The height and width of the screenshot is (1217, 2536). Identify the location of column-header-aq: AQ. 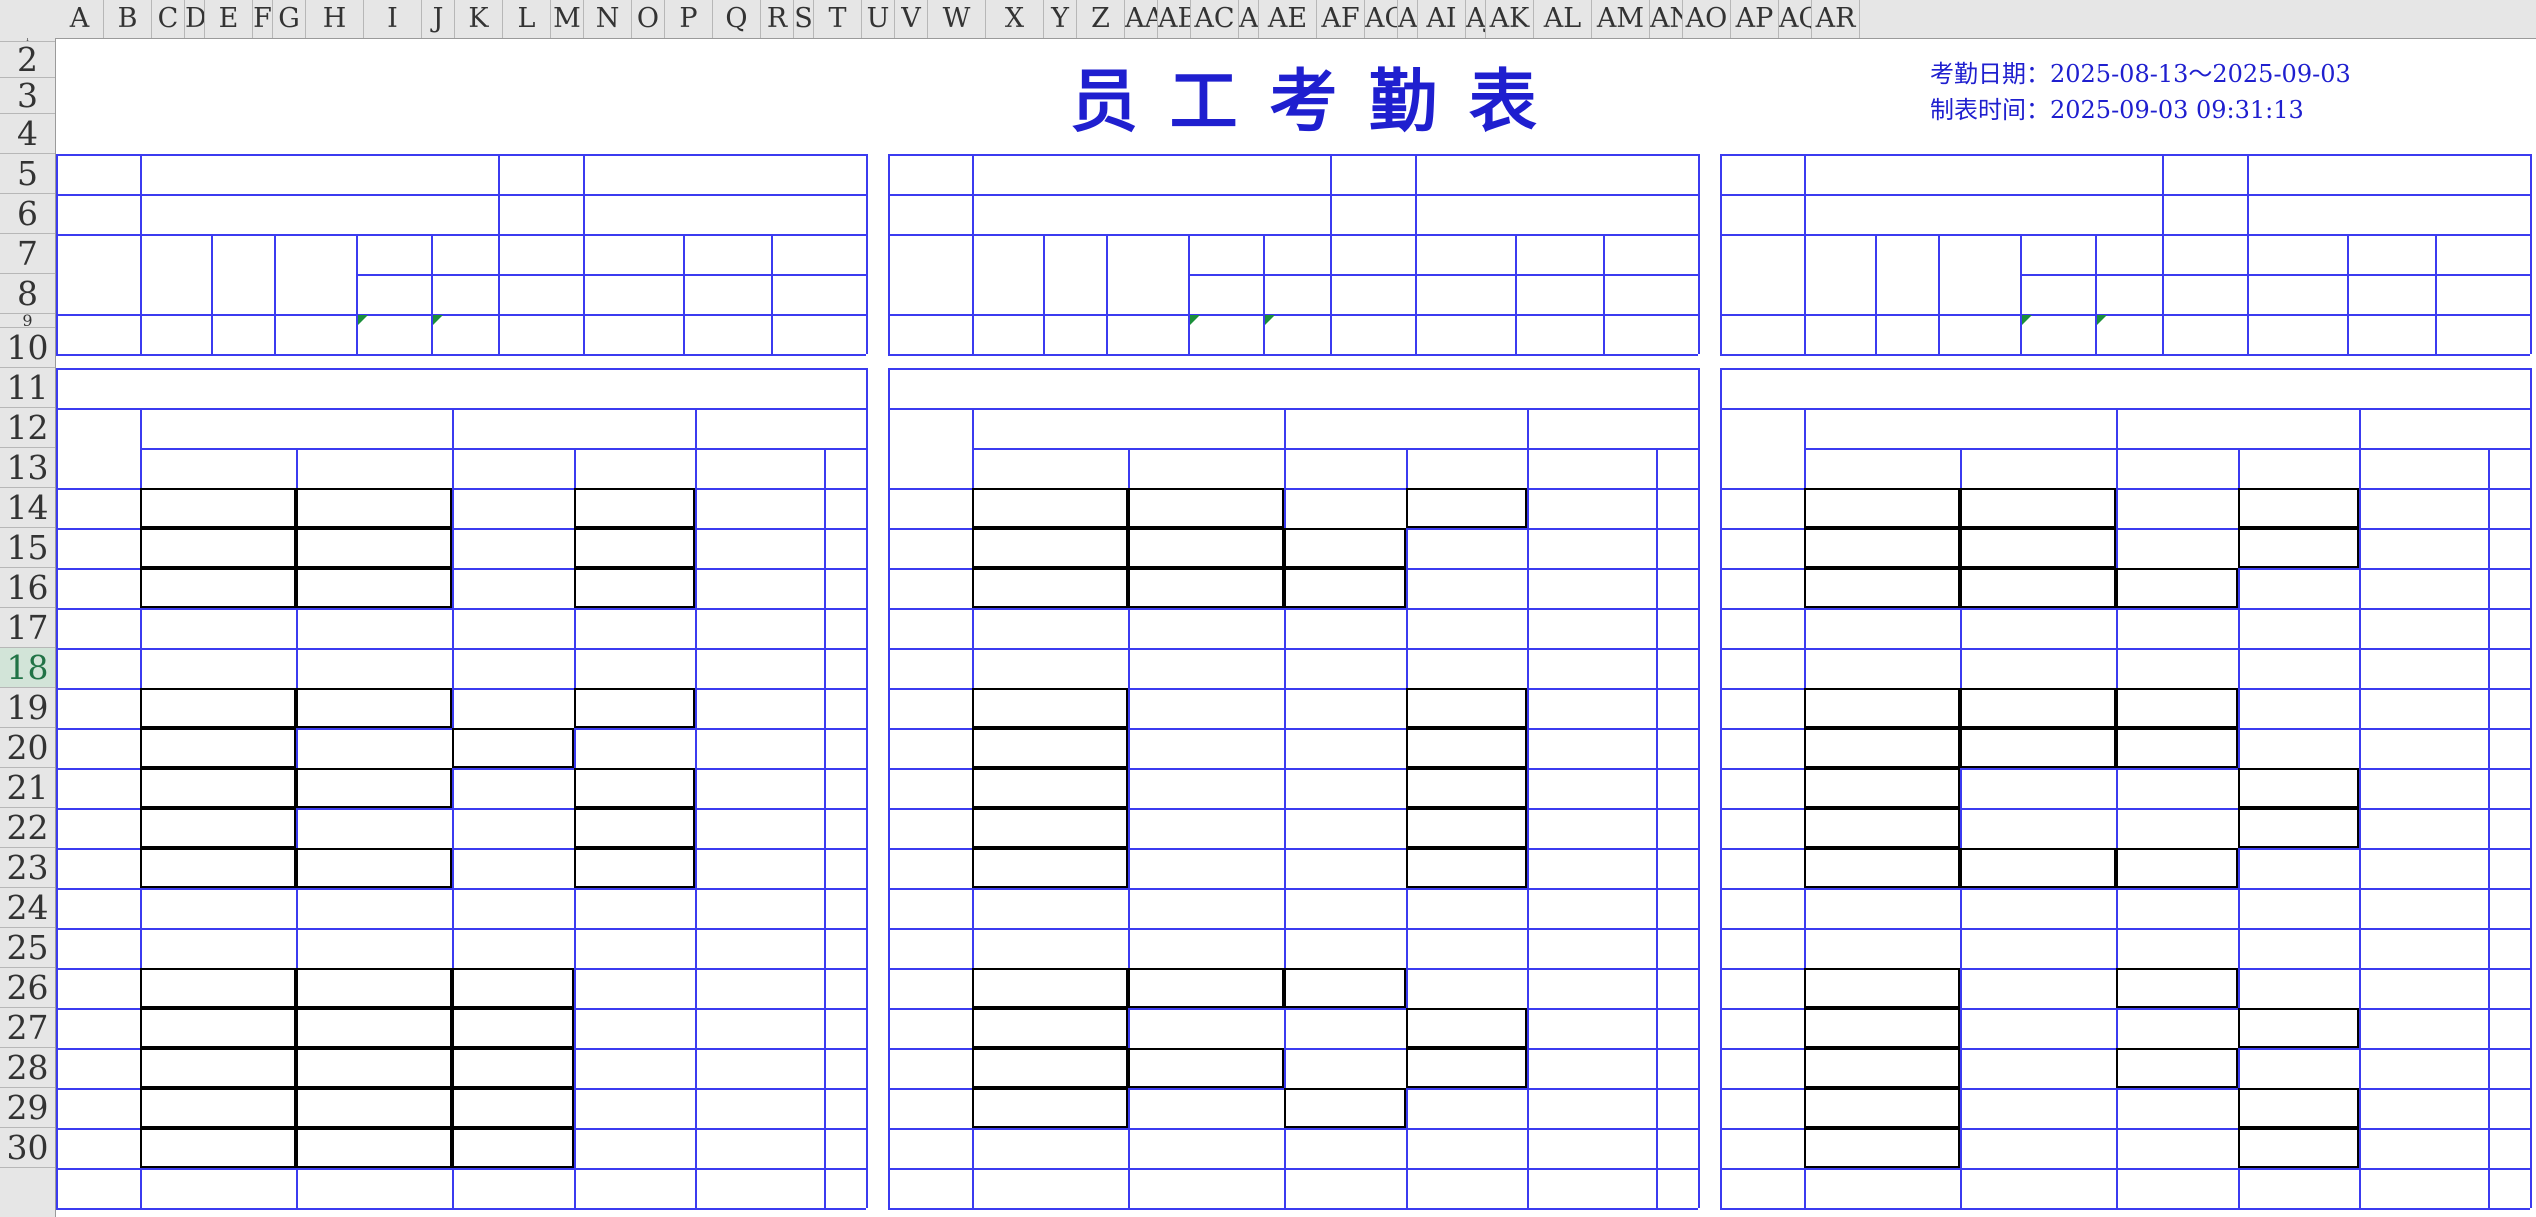
(1795, 19).